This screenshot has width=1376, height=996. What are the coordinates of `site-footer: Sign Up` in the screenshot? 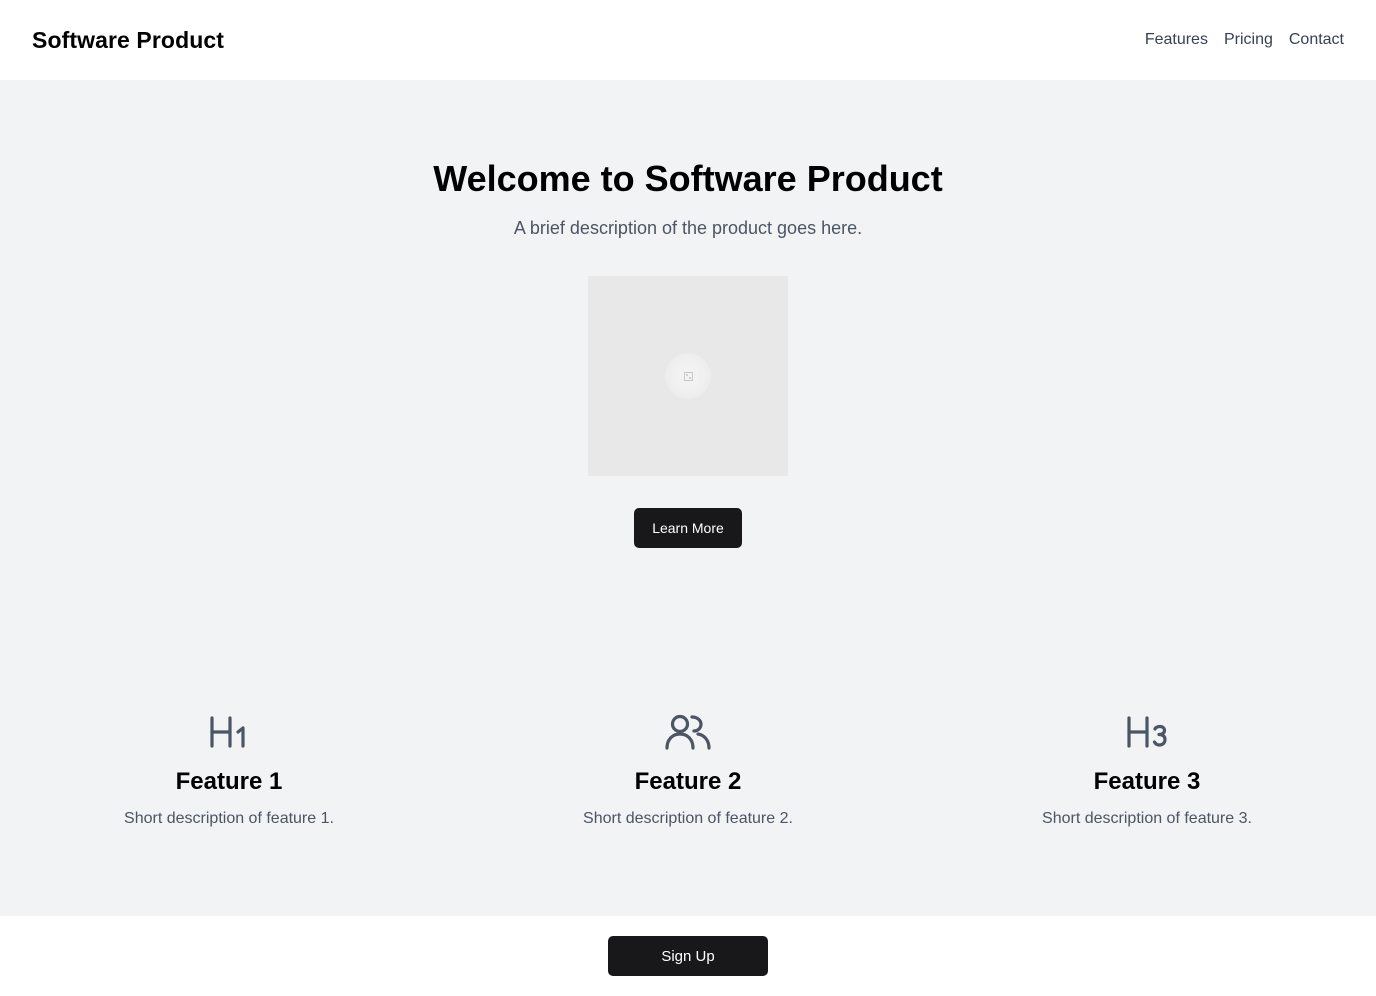 It's located at (688, 956).